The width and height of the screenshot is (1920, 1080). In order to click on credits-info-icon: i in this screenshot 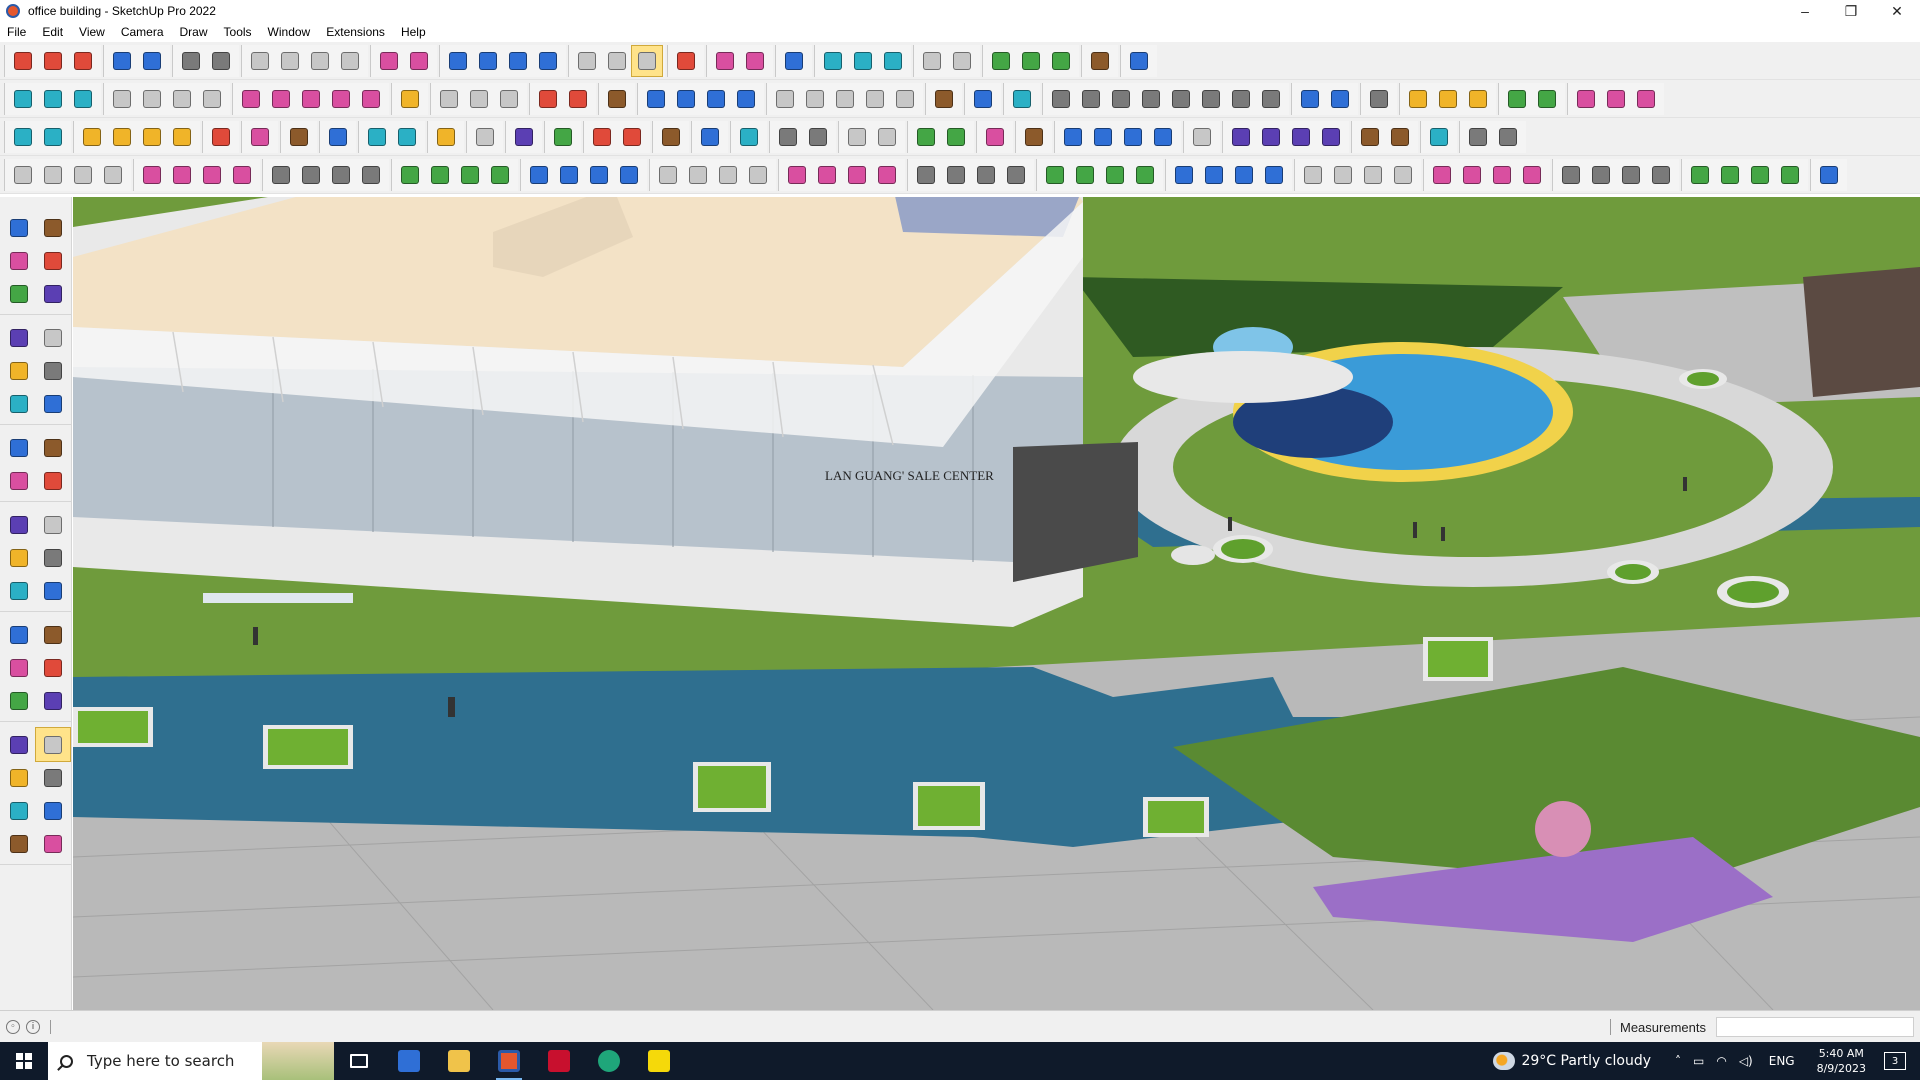, I will do `click(33, 1026)`.